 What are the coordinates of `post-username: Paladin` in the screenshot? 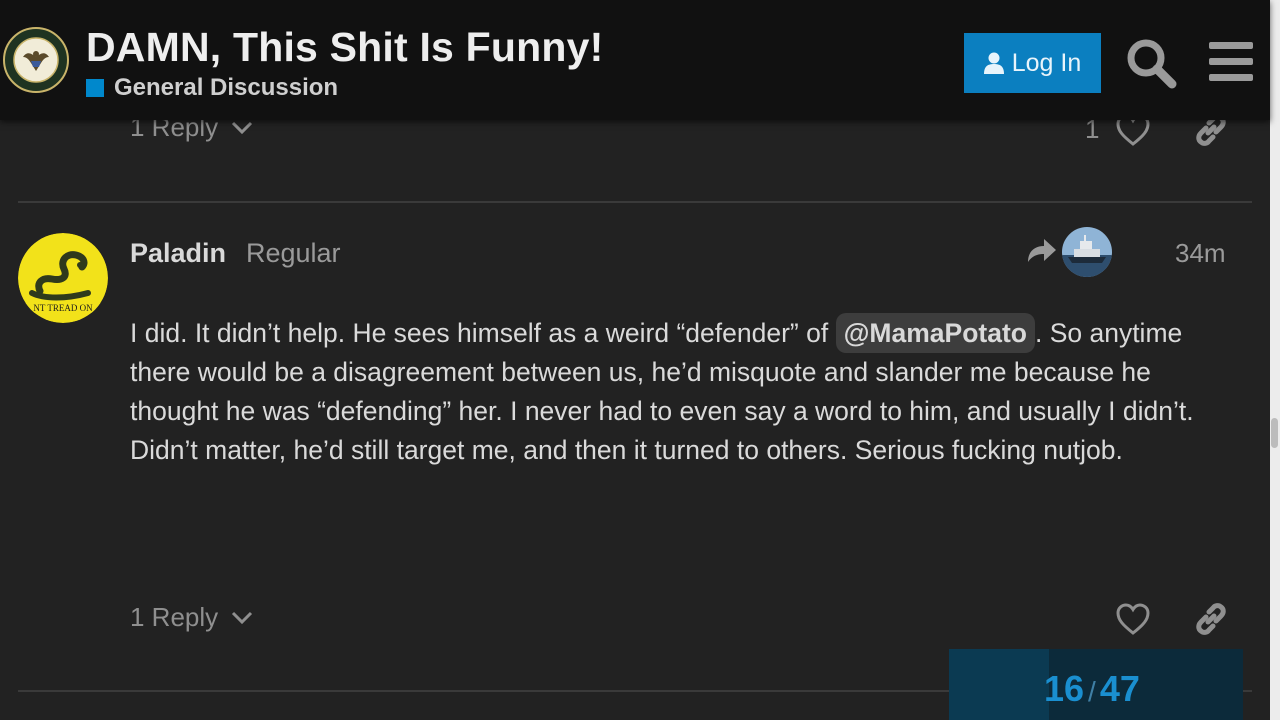 It's located at (178, 253).